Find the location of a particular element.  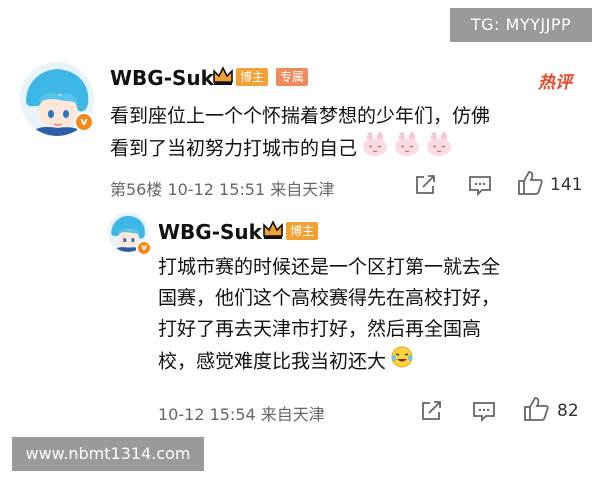

comment-text-line: 看到座位上一个个怀揣着梦想的少年们，仿佛 is located at coordinates (300, 116).